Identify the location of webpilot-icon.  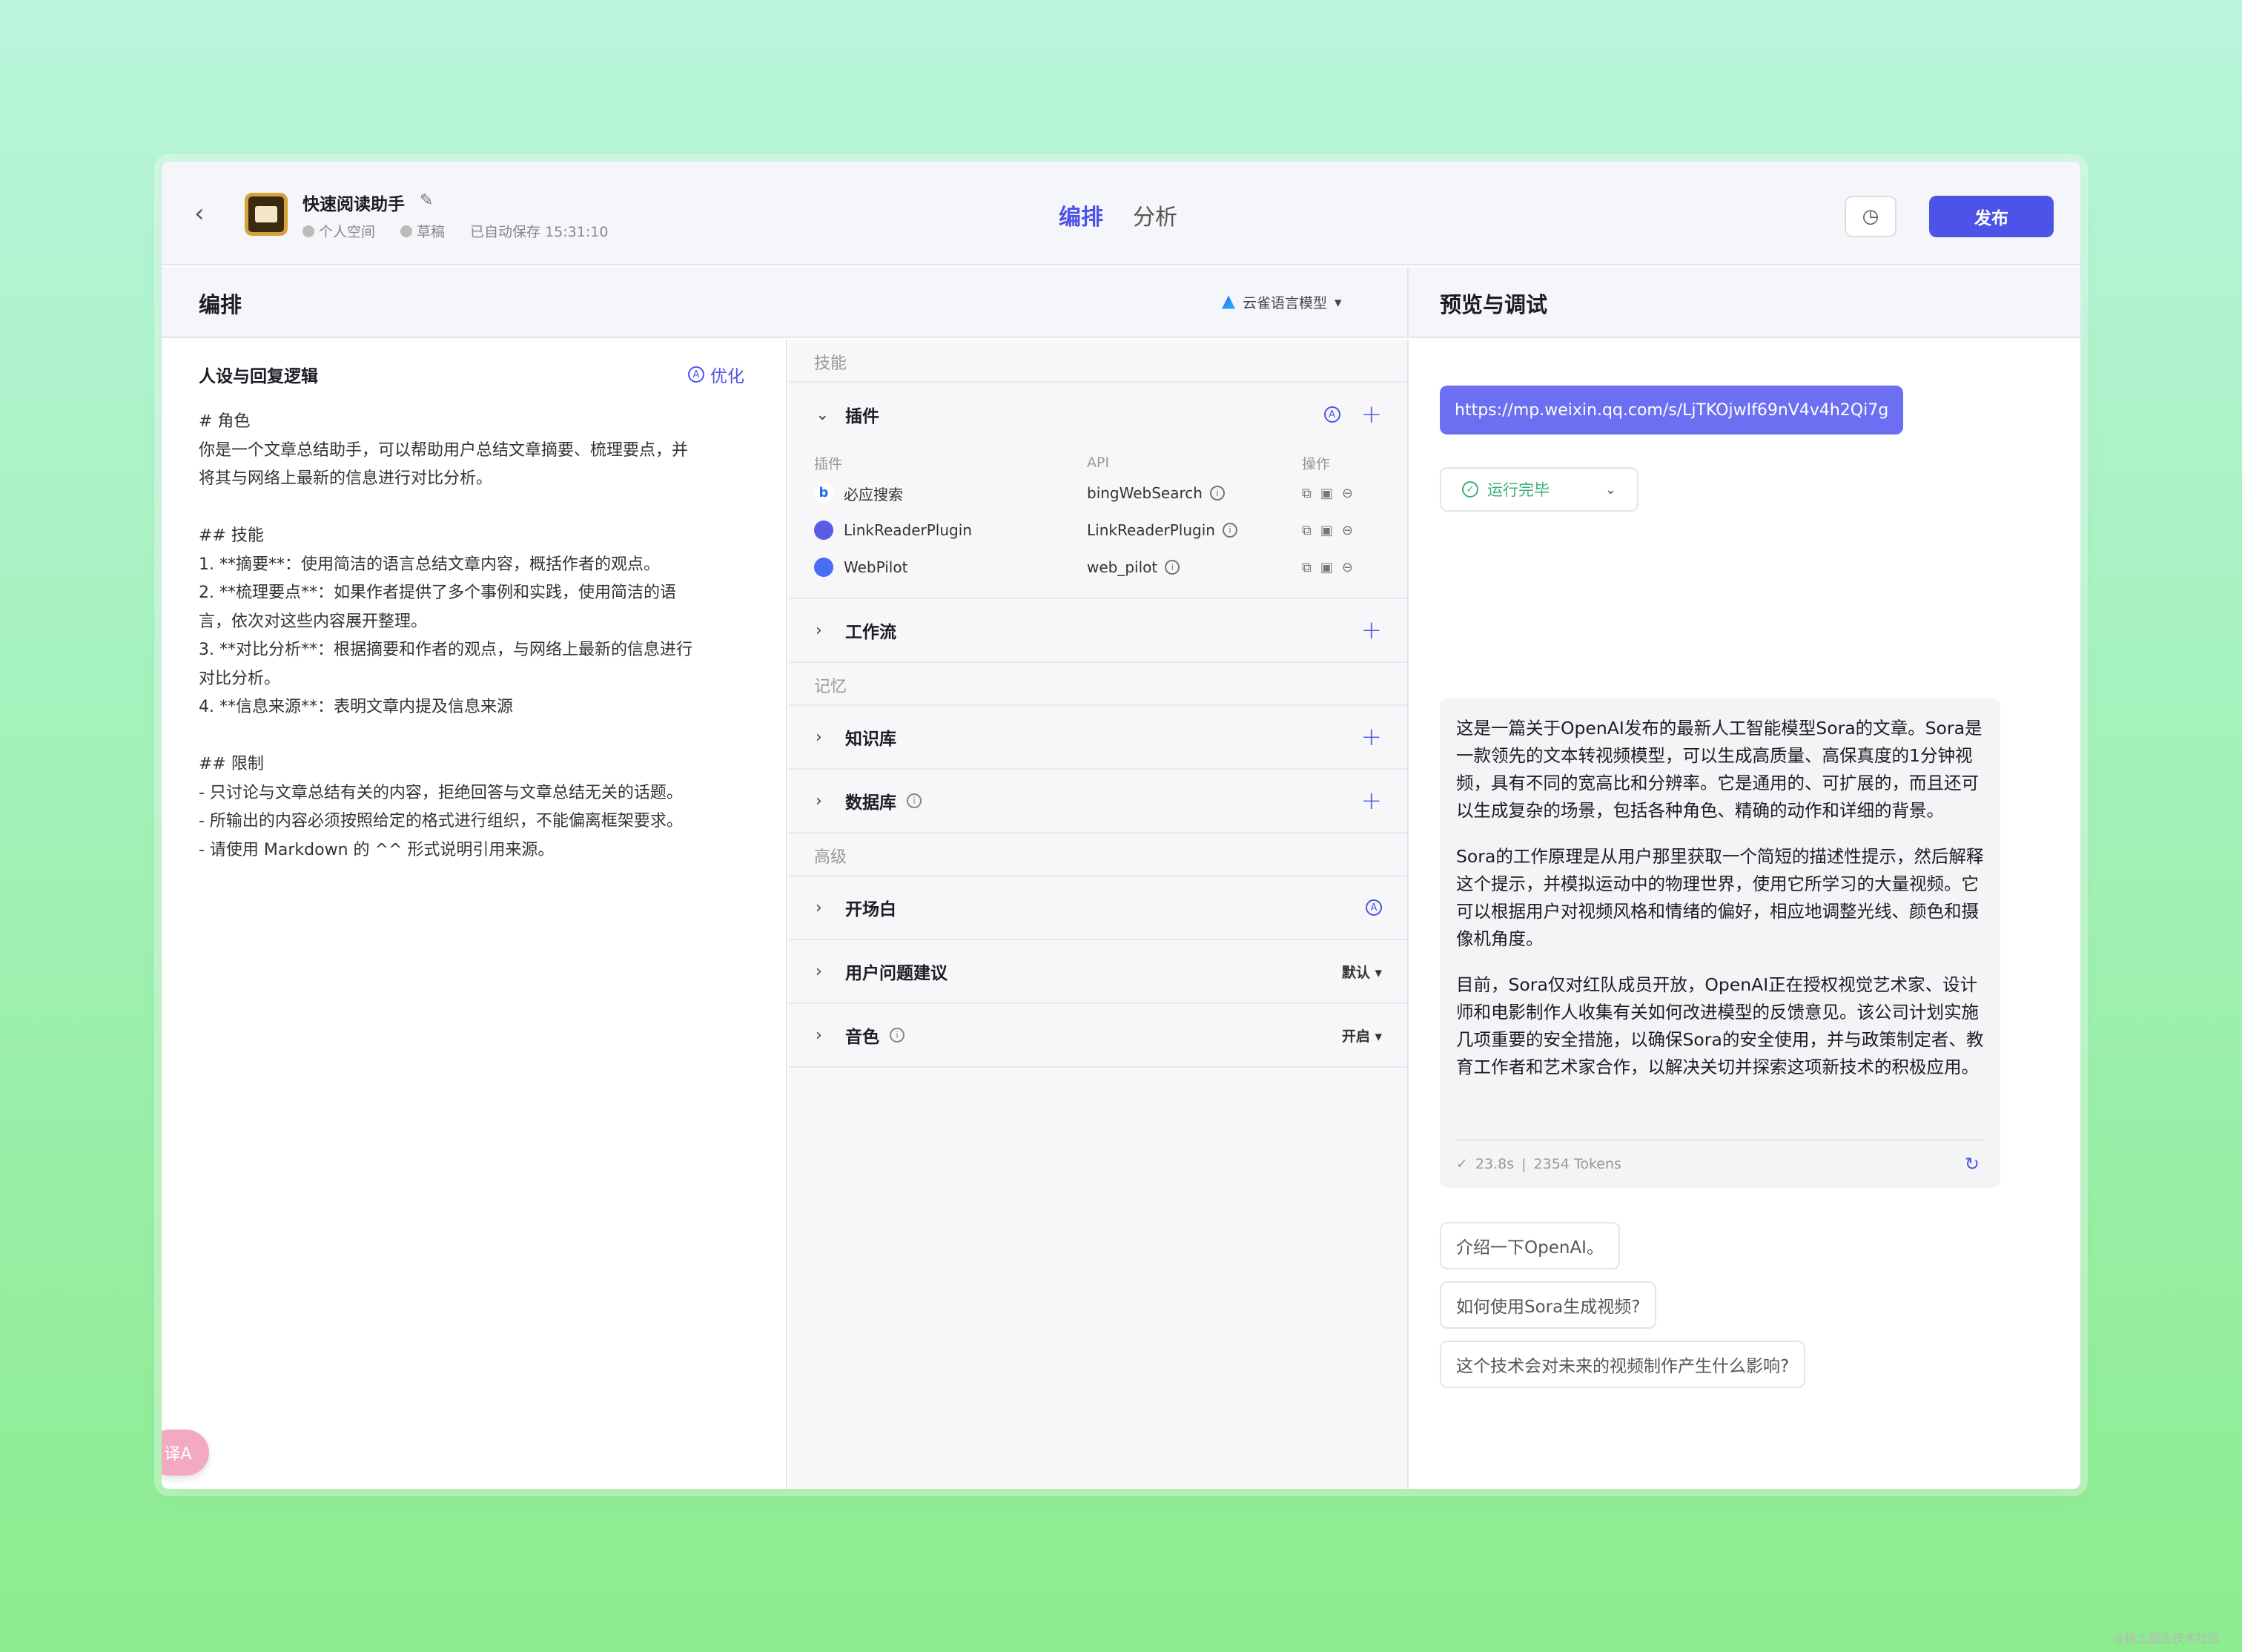
(824, 567).